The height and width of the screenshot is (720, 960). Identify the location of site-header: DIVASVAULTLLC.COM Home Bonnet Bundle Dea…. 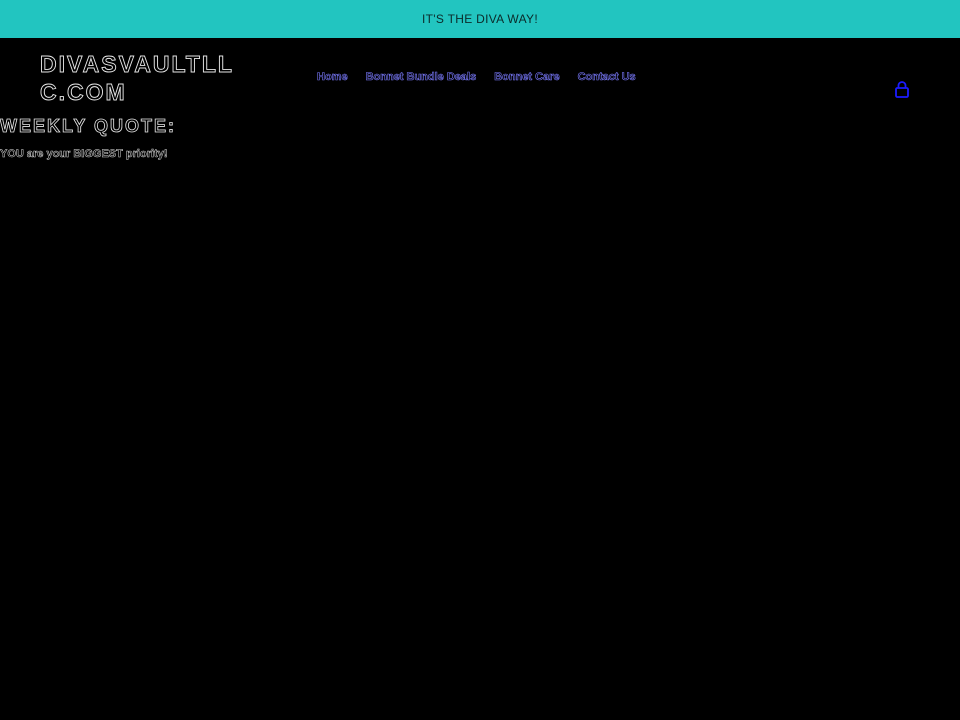
(480, 78).